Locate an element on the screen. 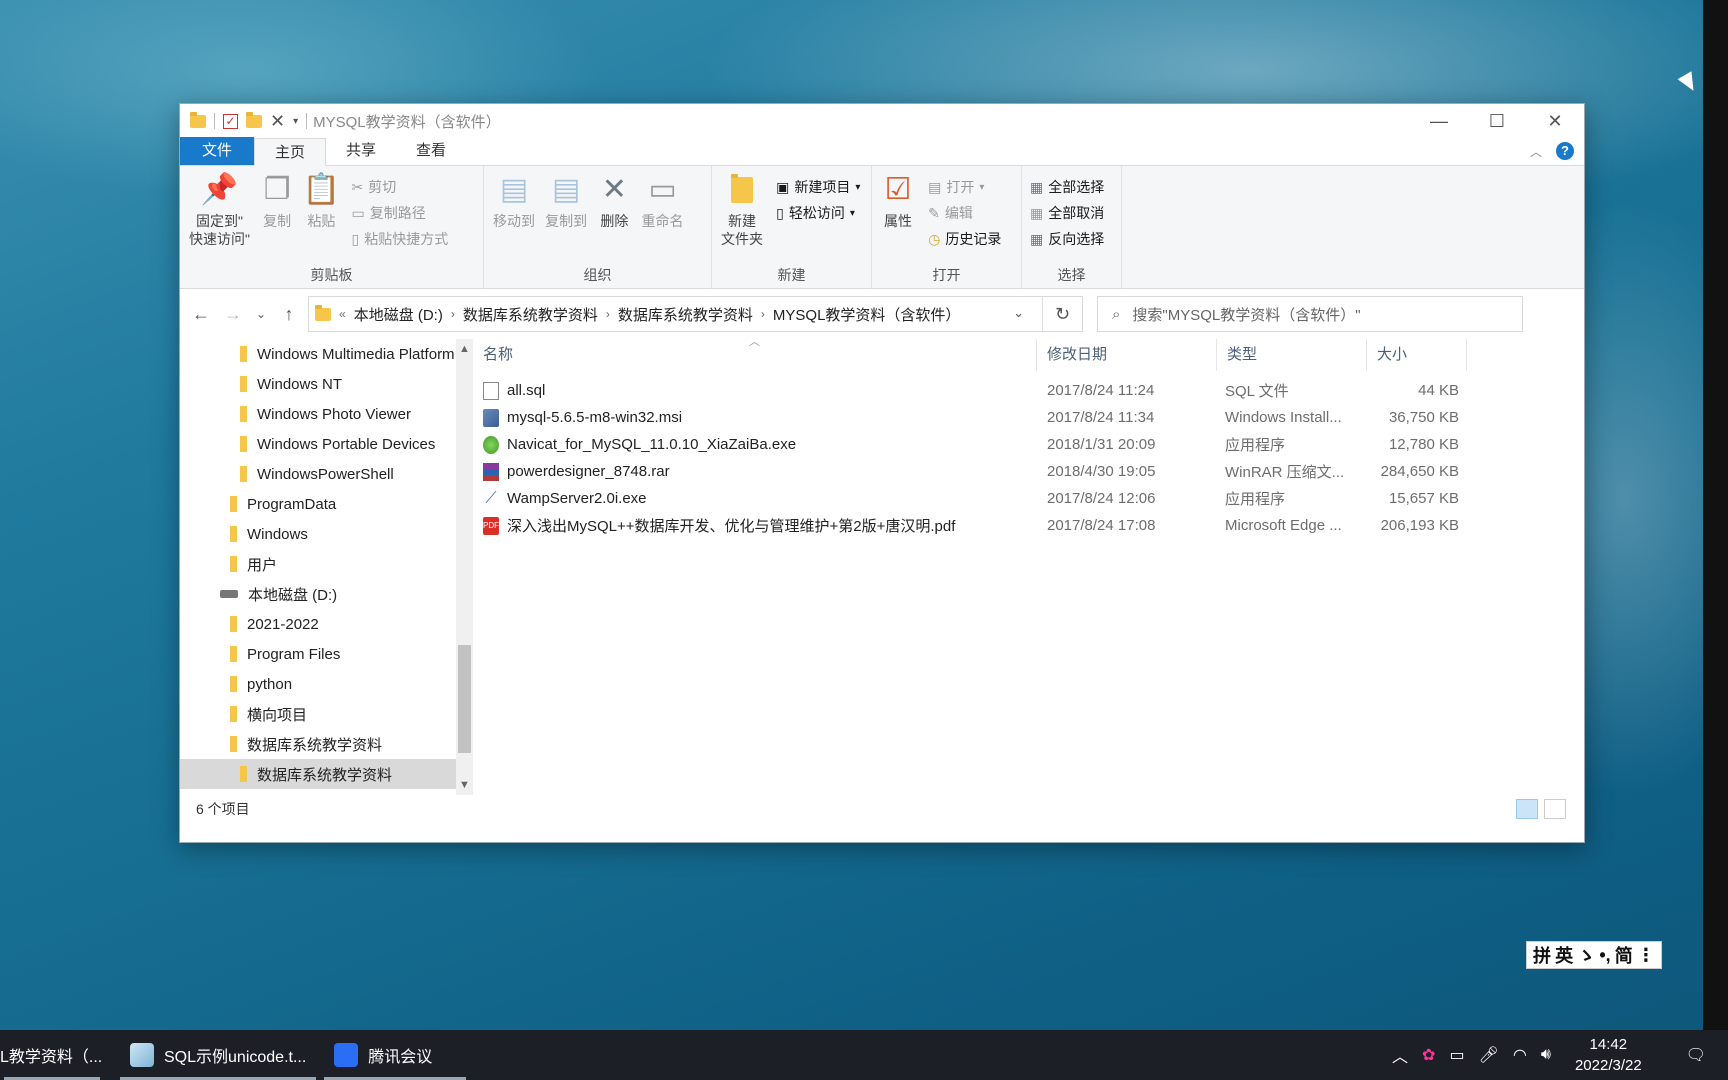 The image size is (1728, 1080). scroll-down-icon: ▼ is located at coordinates (464, 785).